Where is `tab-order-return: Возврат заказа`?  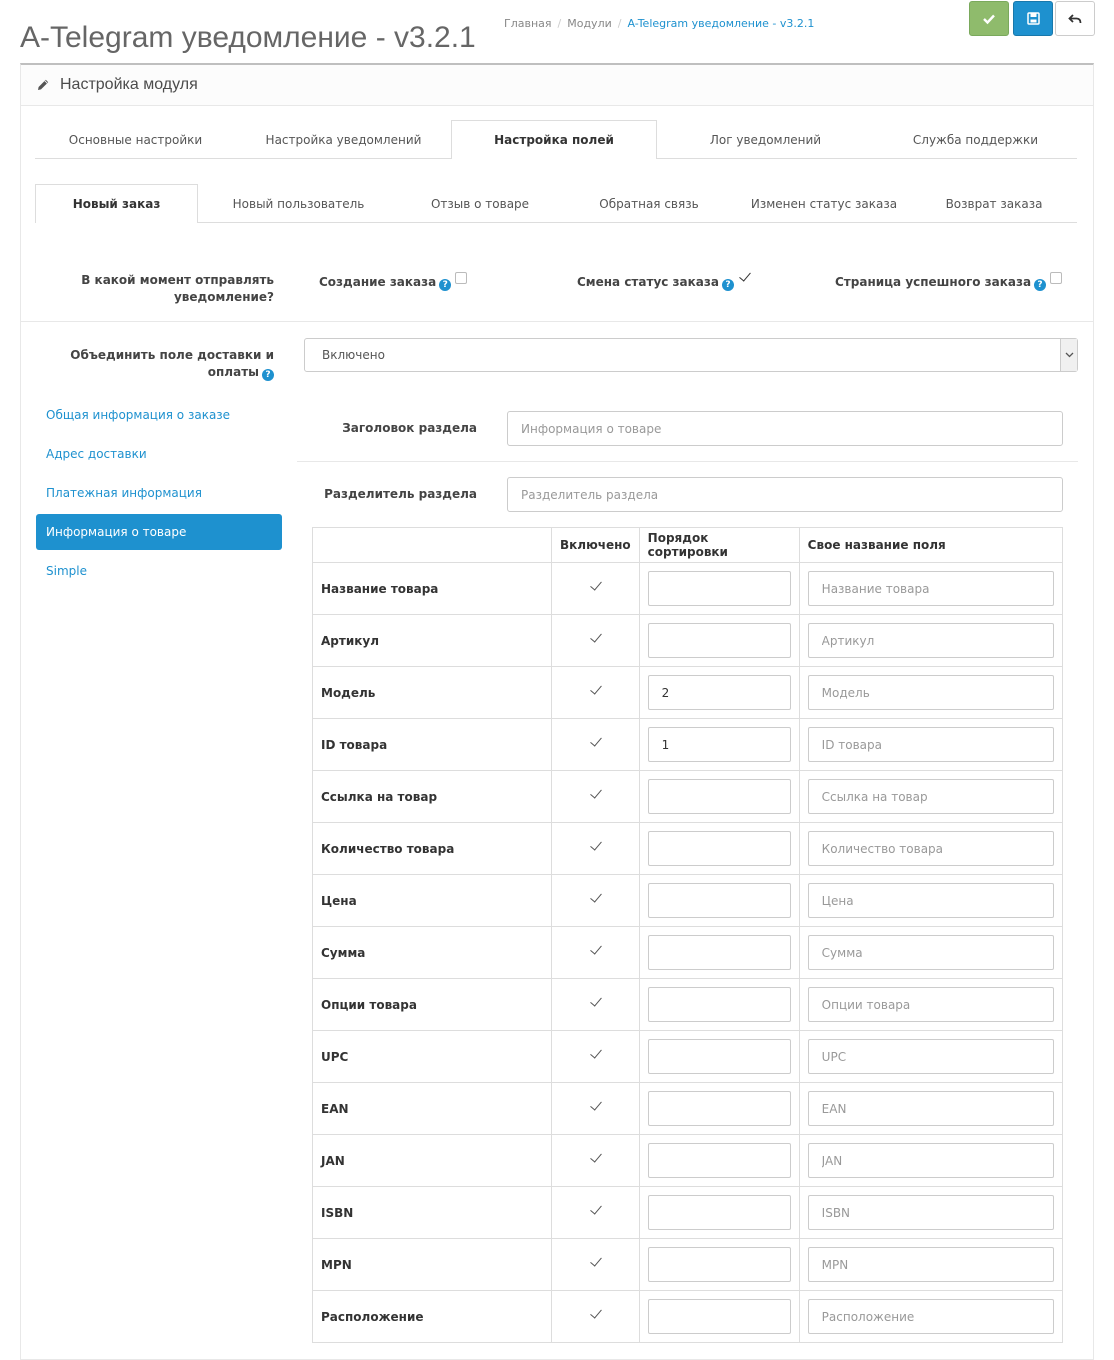 tab-order-return: Возврат заказа is located at coordinates (994, 203).